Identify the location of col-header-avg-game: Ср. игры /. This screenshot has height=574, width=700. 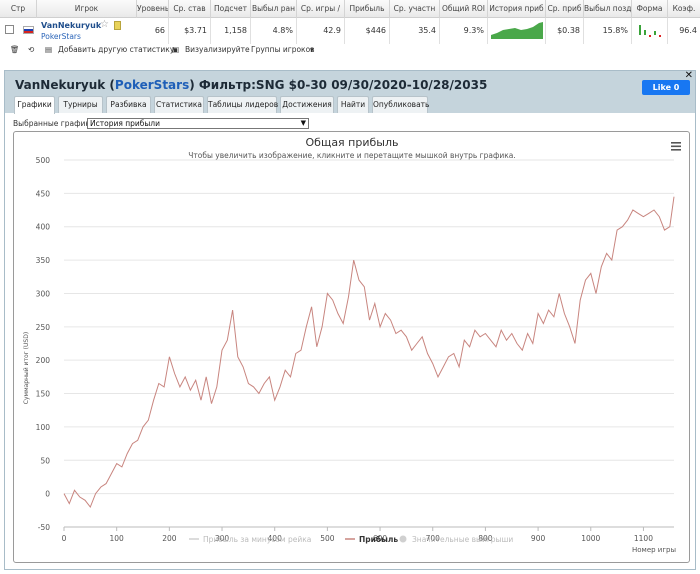
(321, 9).